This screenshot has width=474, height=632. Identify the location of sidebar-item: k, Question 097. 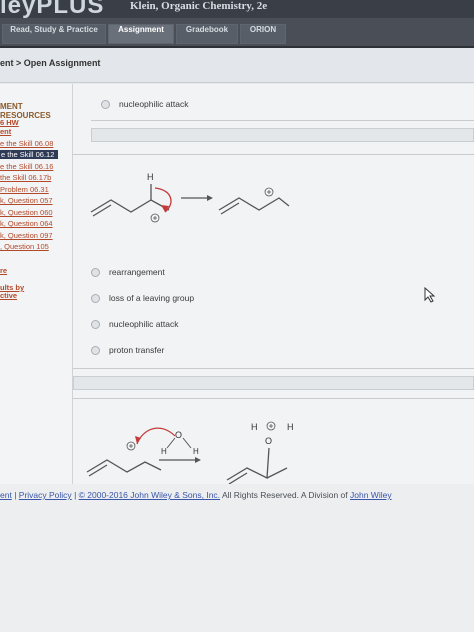
(26, 235).